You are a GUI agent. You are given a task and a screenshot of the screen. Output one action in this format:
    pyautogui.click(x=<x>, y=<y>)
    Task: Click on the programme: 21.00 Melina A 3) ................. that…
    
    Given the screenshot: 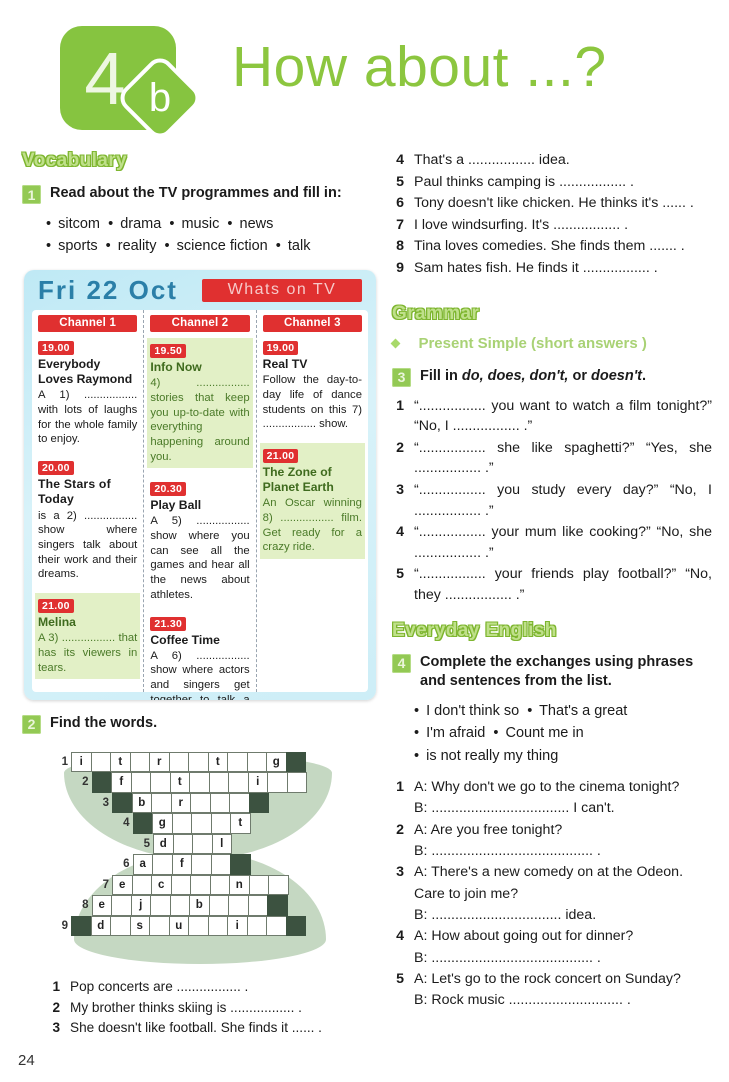 What is the action you would take?
    pyautogui.click(x=88, y=636)
    